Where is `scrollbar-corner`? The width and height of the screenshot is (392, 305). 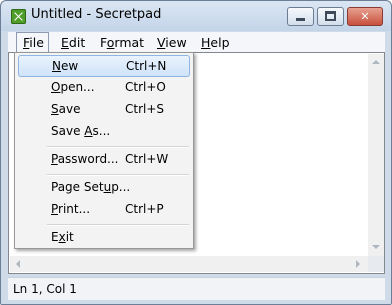 scrollbar-corner is located at coordinates (376, 264).